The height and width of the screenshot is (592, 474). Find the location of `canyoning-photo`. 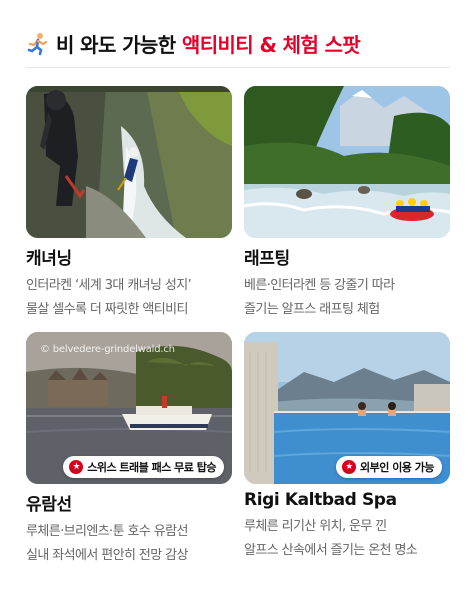

canyoning-photo is located at coordinates (129, 162).